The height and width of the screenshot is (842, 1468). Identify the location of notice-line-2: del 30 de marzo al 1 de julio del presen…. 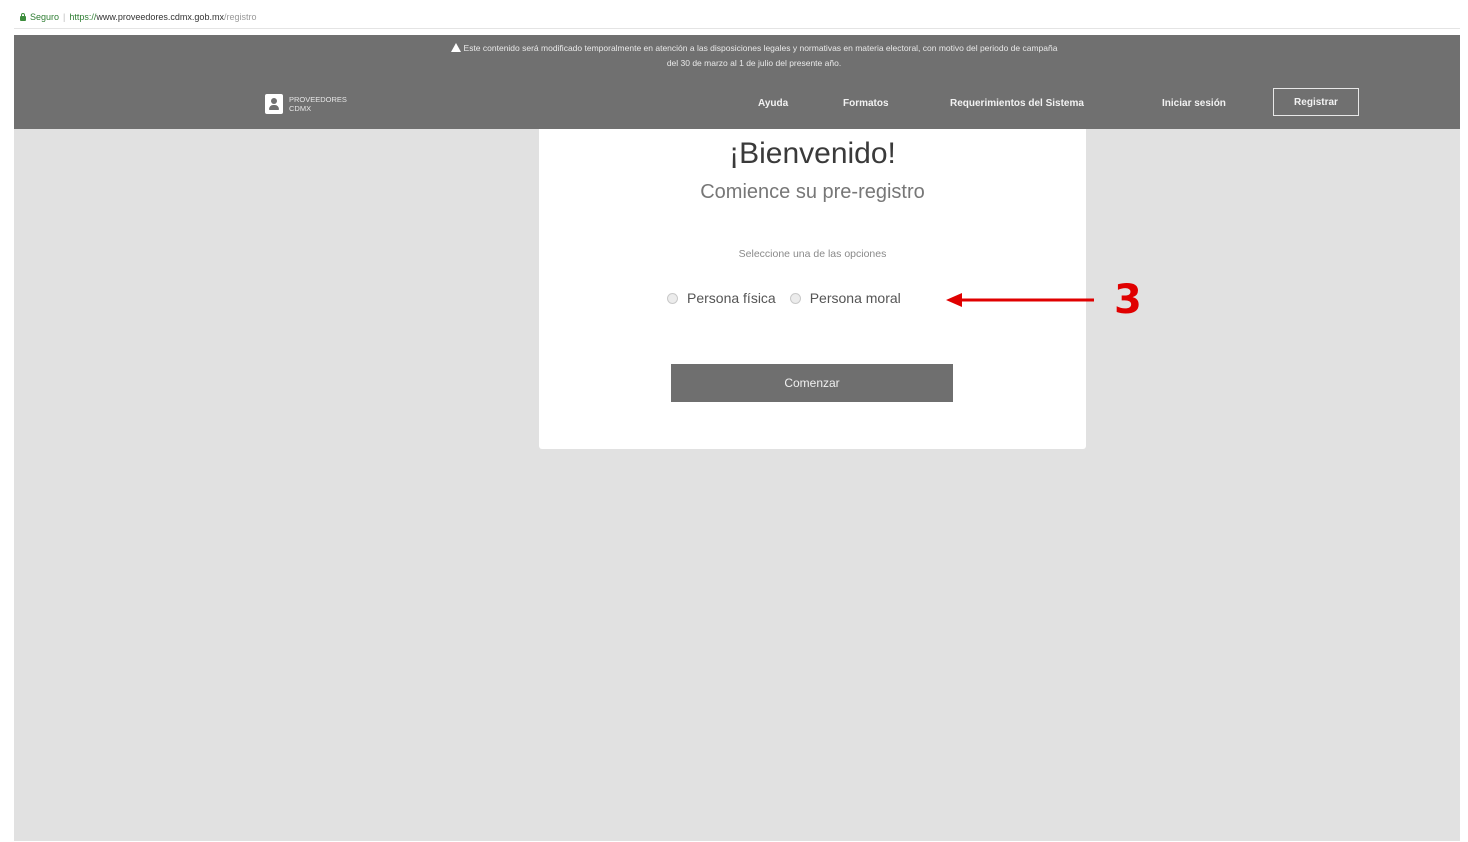
(754, 63).